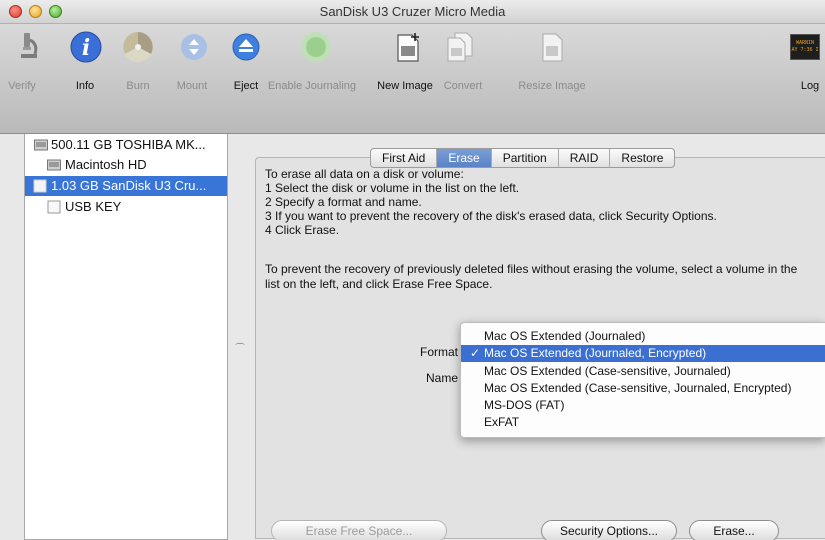 This screenshot has width=825, height=540. I want to click on verify-button, so click(28, 48).